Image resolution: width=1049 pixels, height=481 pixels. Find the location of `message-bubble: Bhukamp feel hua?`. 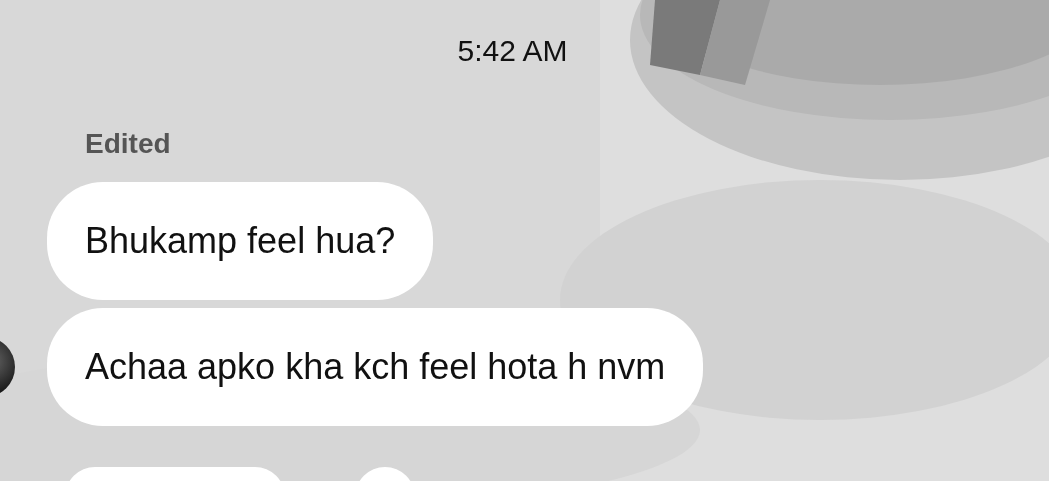

message-bubble: Bhukamp feel hua? is located at coordinates (240, 241).